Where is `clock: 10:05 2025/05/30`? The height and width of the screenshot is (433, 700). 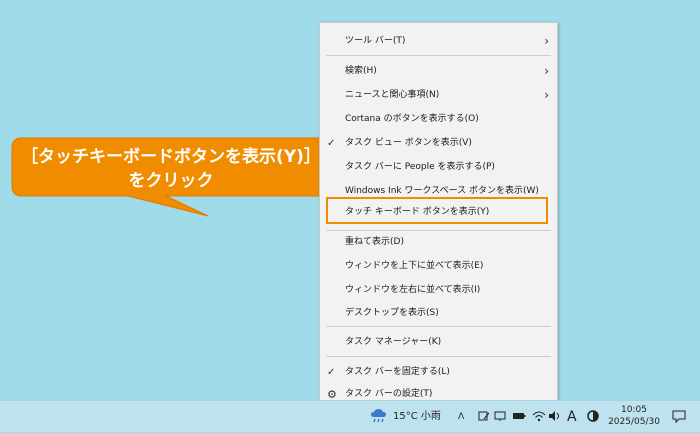 clock: 10:05 2025/05/30 is located at coordinates (634, 416).